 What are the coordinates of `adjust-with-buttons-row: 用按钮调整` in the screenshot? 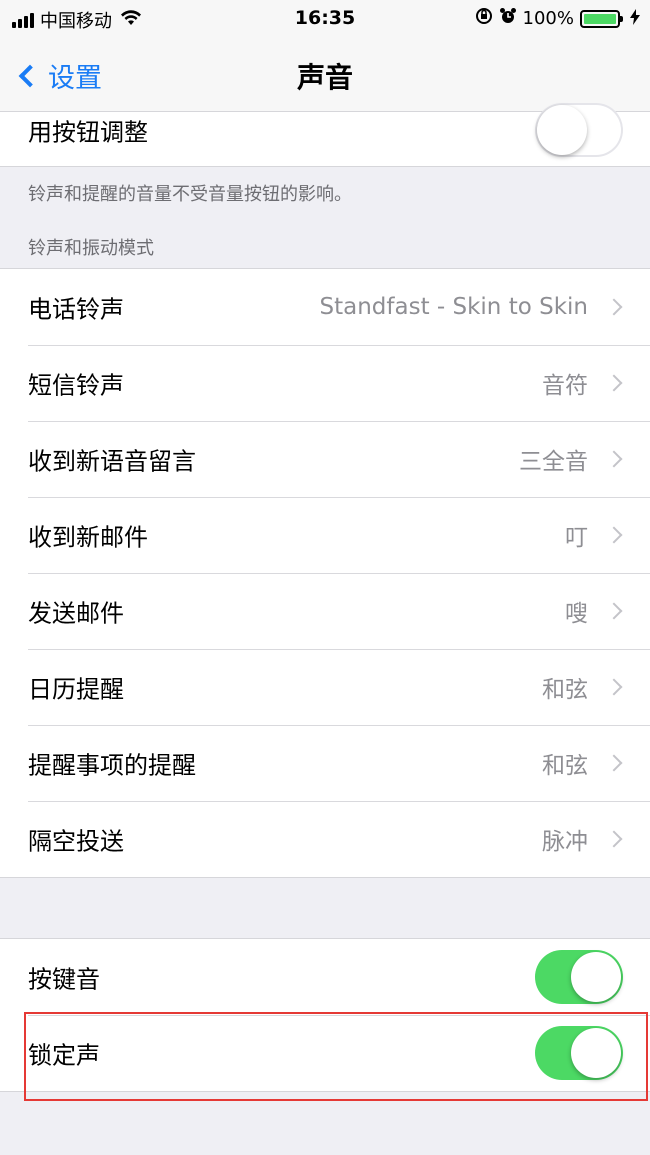 It's located at (325, 135).